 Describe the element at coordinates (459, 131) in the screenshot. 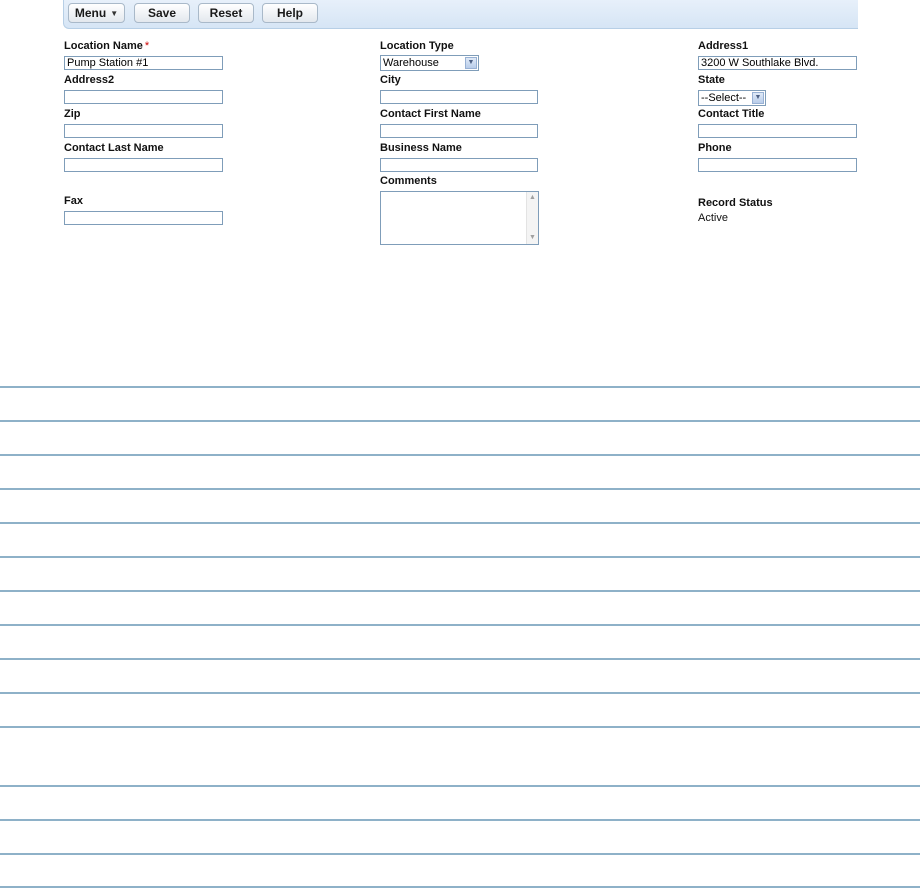

I see `contact-first-name-input` at that location.